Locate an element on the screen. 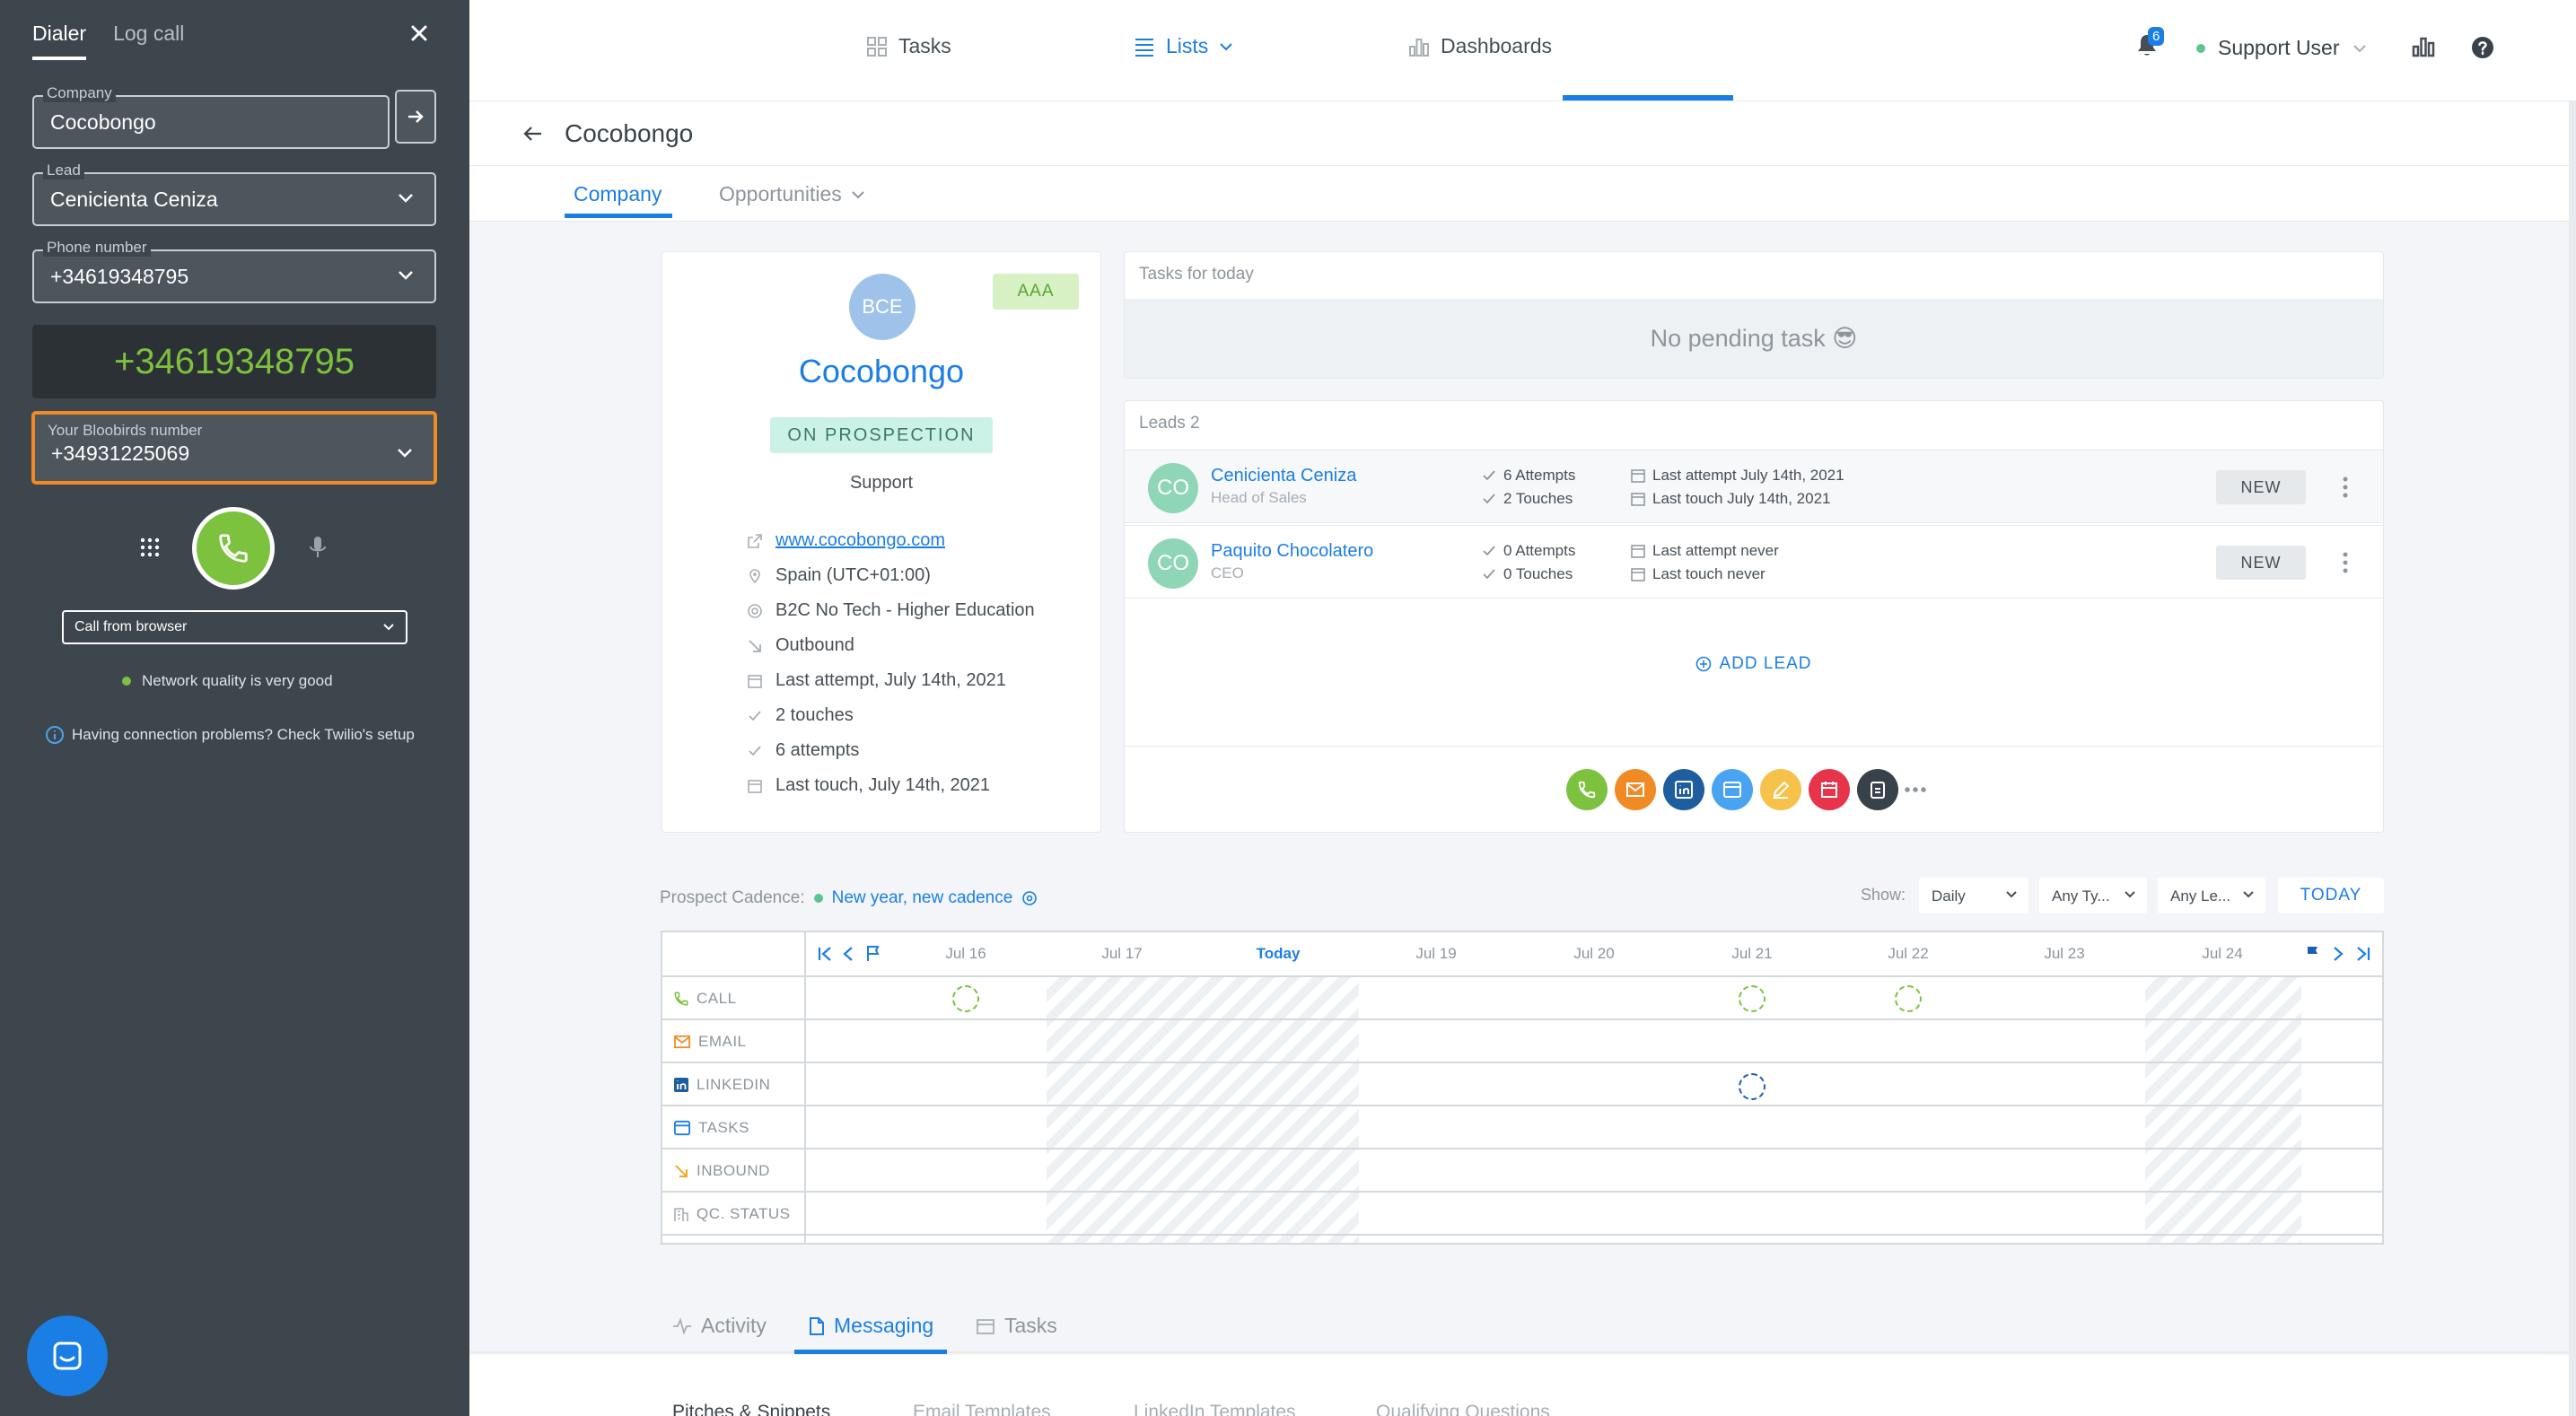 This screenshot has width=2576, height=1416. call-button is located at coordinates (233, 548).